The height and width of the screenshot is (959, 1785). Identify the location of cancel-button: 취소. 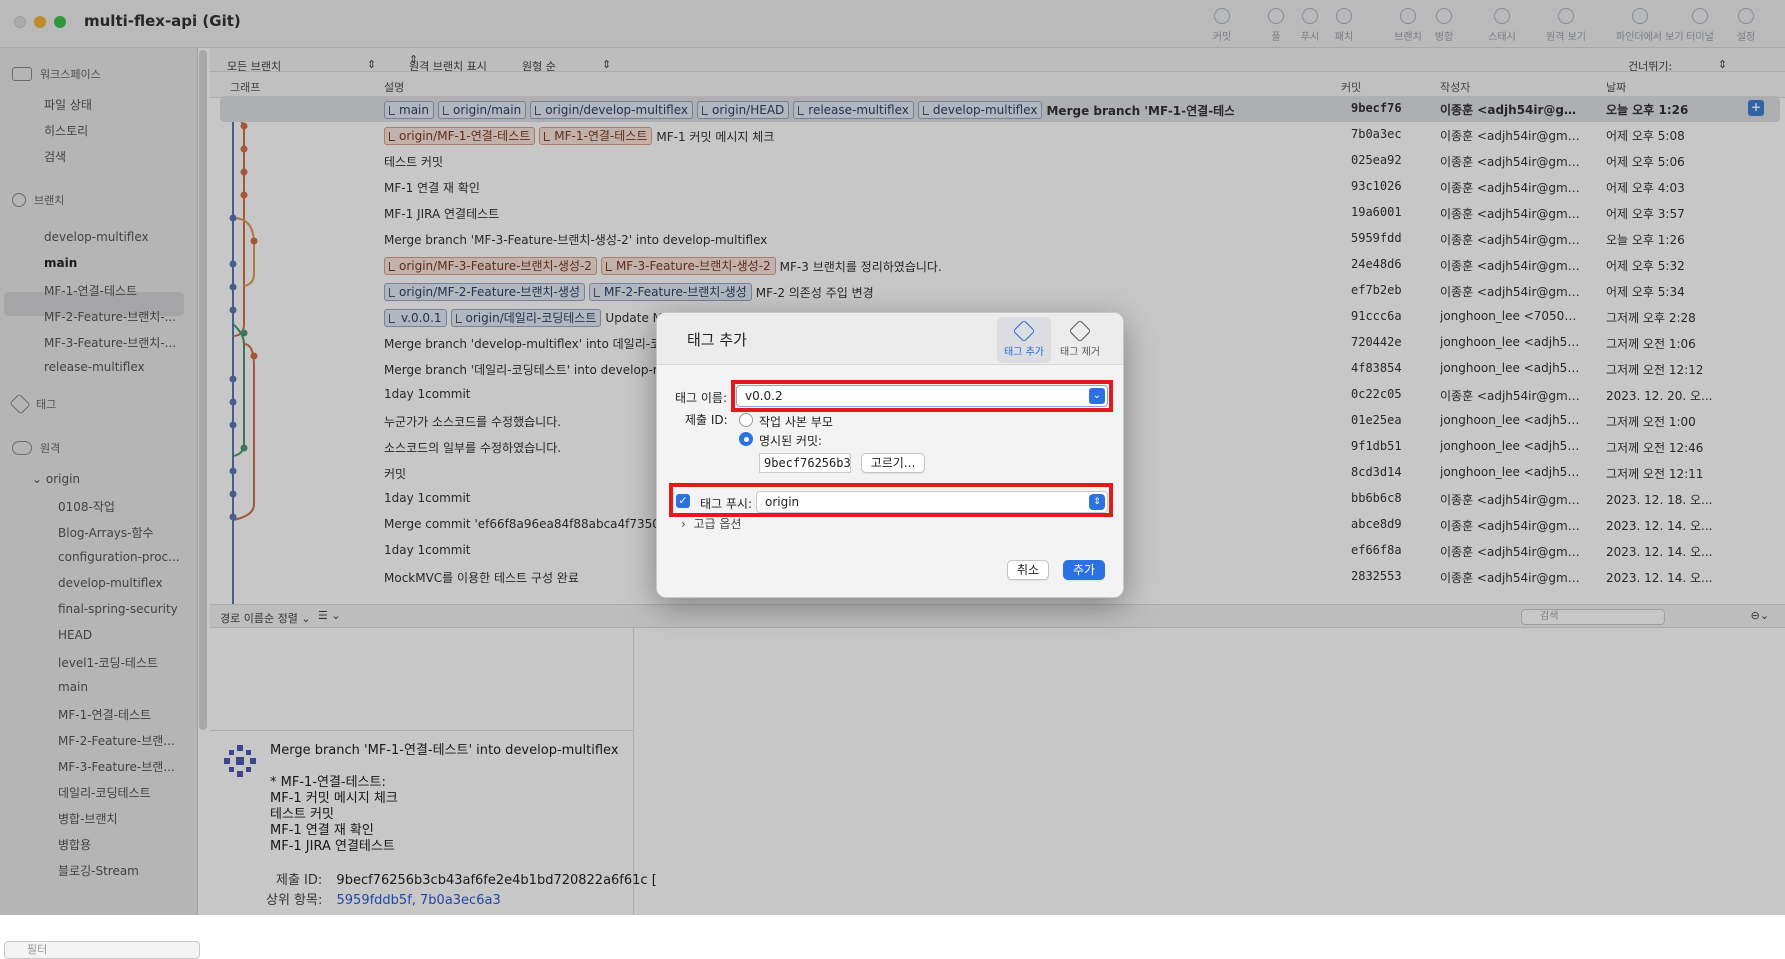
(1028, 570).